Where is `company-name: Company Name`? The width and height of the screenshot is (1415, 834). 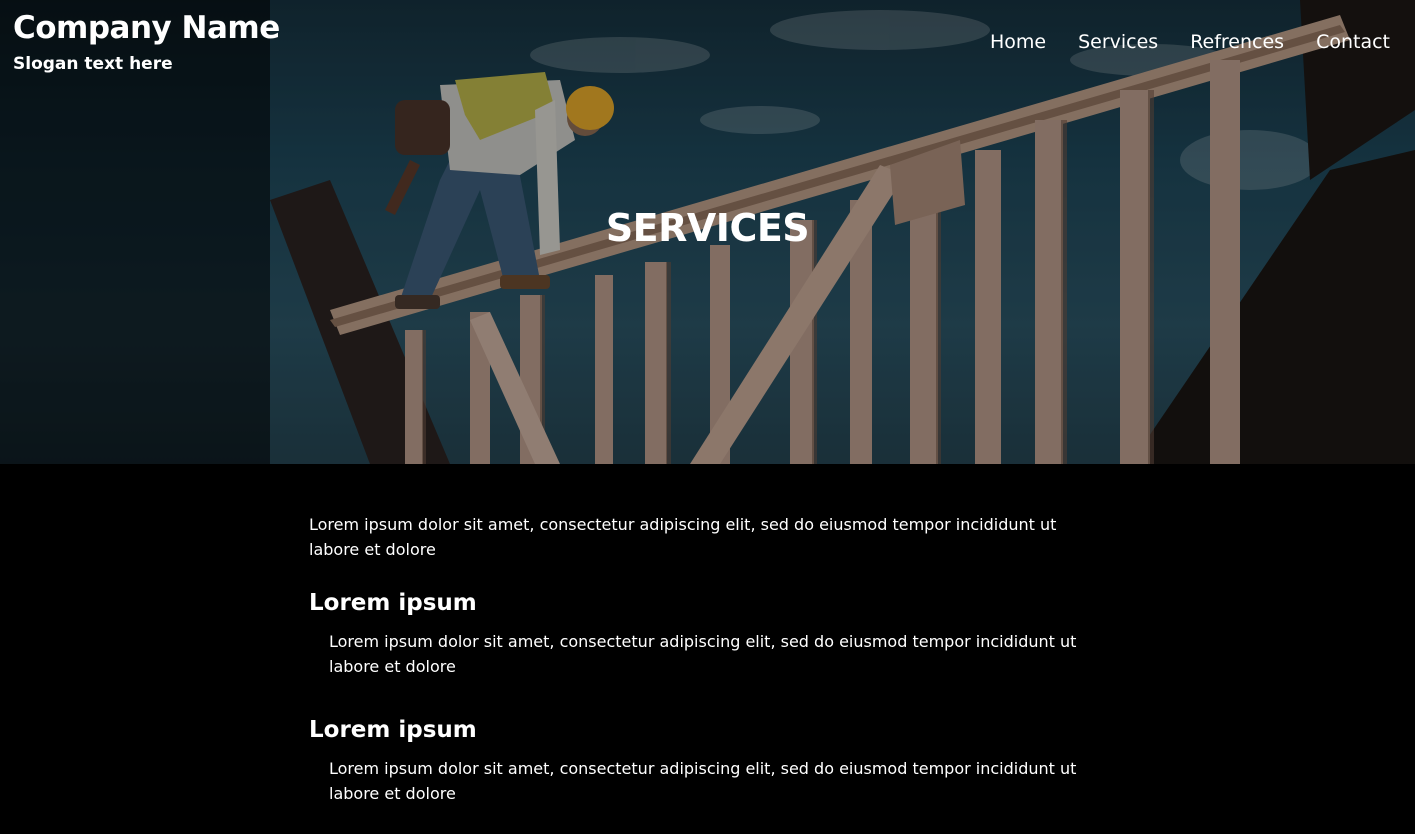 company-name: Company Name is located at coordinates (146, 28).